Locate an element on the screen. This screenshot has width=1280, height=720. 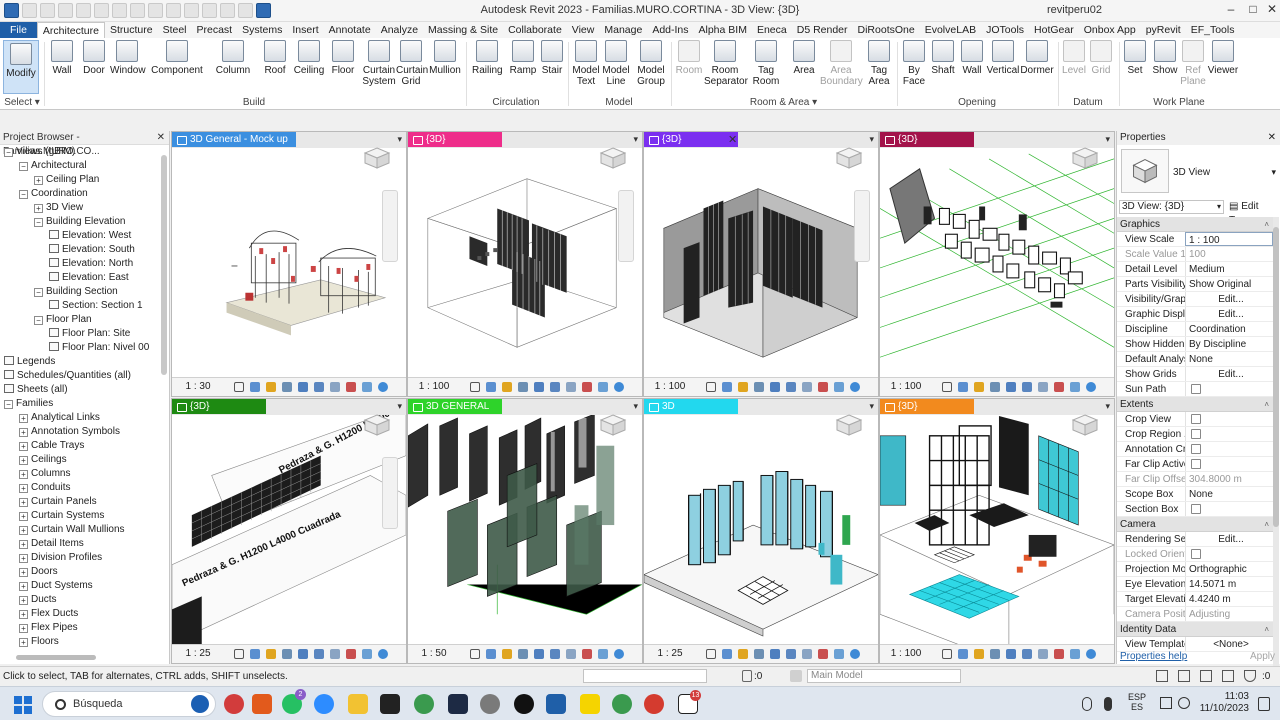
tag-room-button: Tag Room is located at coordinates (766, 63).